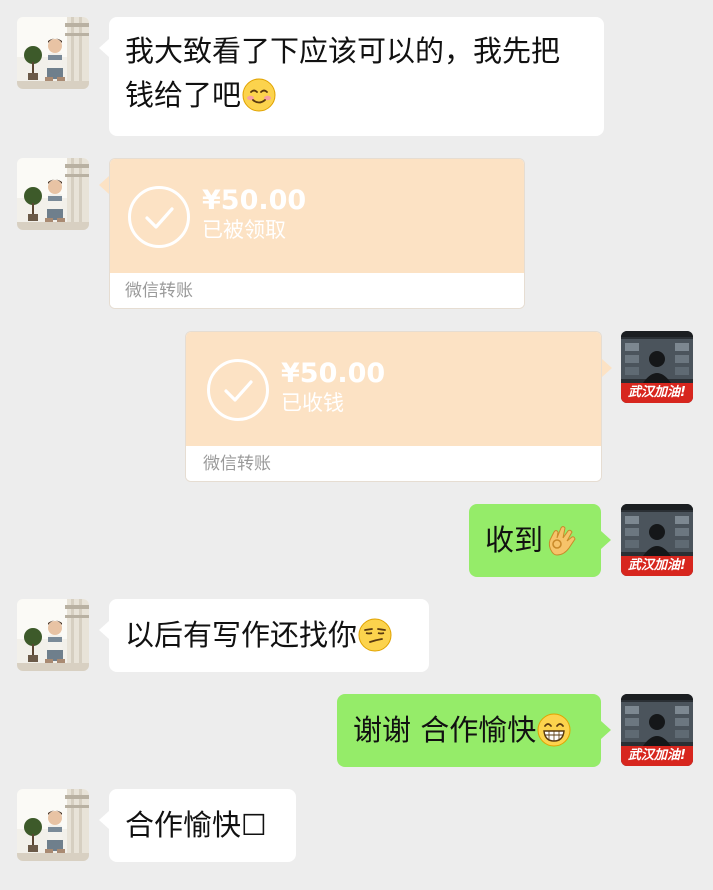 Image resolution: width=713 pixels, height=890 pixels. What do you see at coordinates (244, 230) in the screenshot?
I see `transfer-status: 已被领取` at bounding box center [244, 230].